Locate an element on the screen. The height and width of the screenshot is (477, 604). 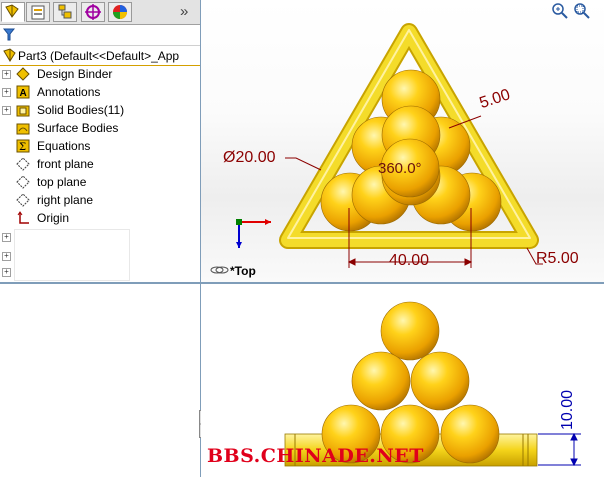
tree-item-design-binder: + Design Binder is located at coordinates (100, 74).